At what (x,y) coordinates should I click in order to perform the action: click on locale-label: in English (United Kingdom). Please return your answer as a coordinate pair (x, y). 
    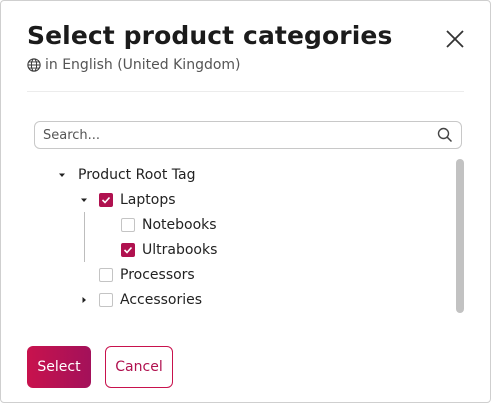
    Looking at the image, I should click on (143, 65).